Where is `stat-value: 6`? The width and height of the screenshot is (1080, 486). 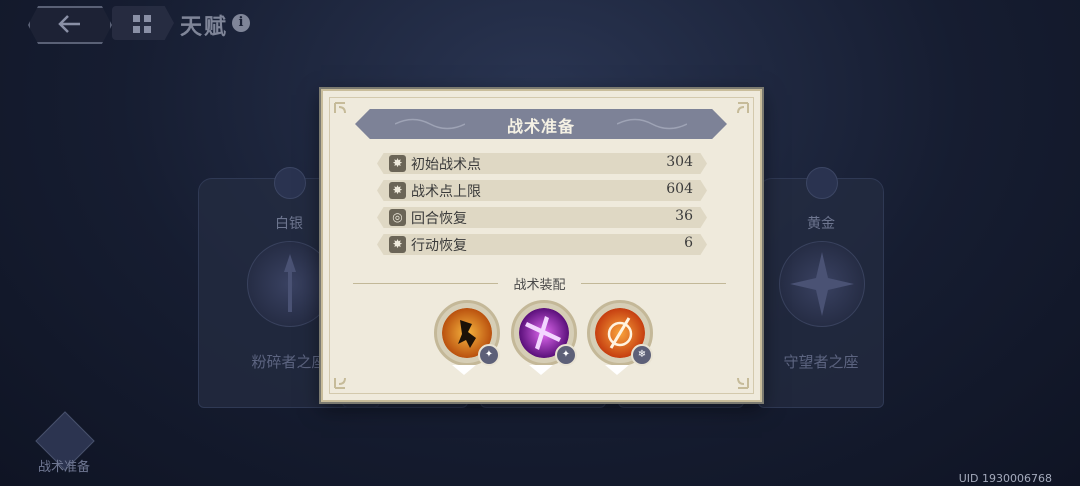 stat-value: 6 is located at coordinates (688, 243).